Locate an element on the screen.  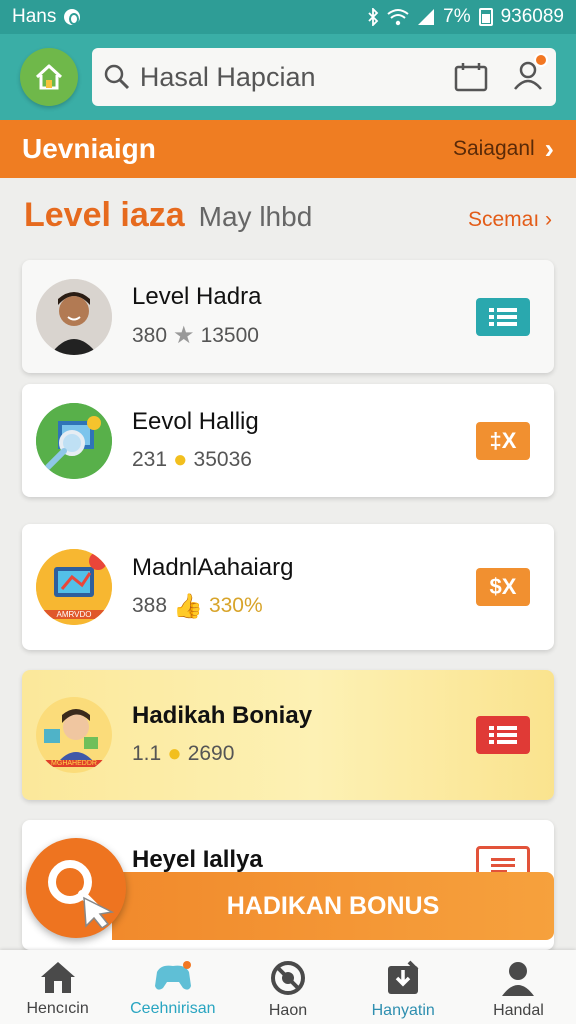
list-item: Level Hadra 380 ★ 13500 is located at coordinates (288, 316).